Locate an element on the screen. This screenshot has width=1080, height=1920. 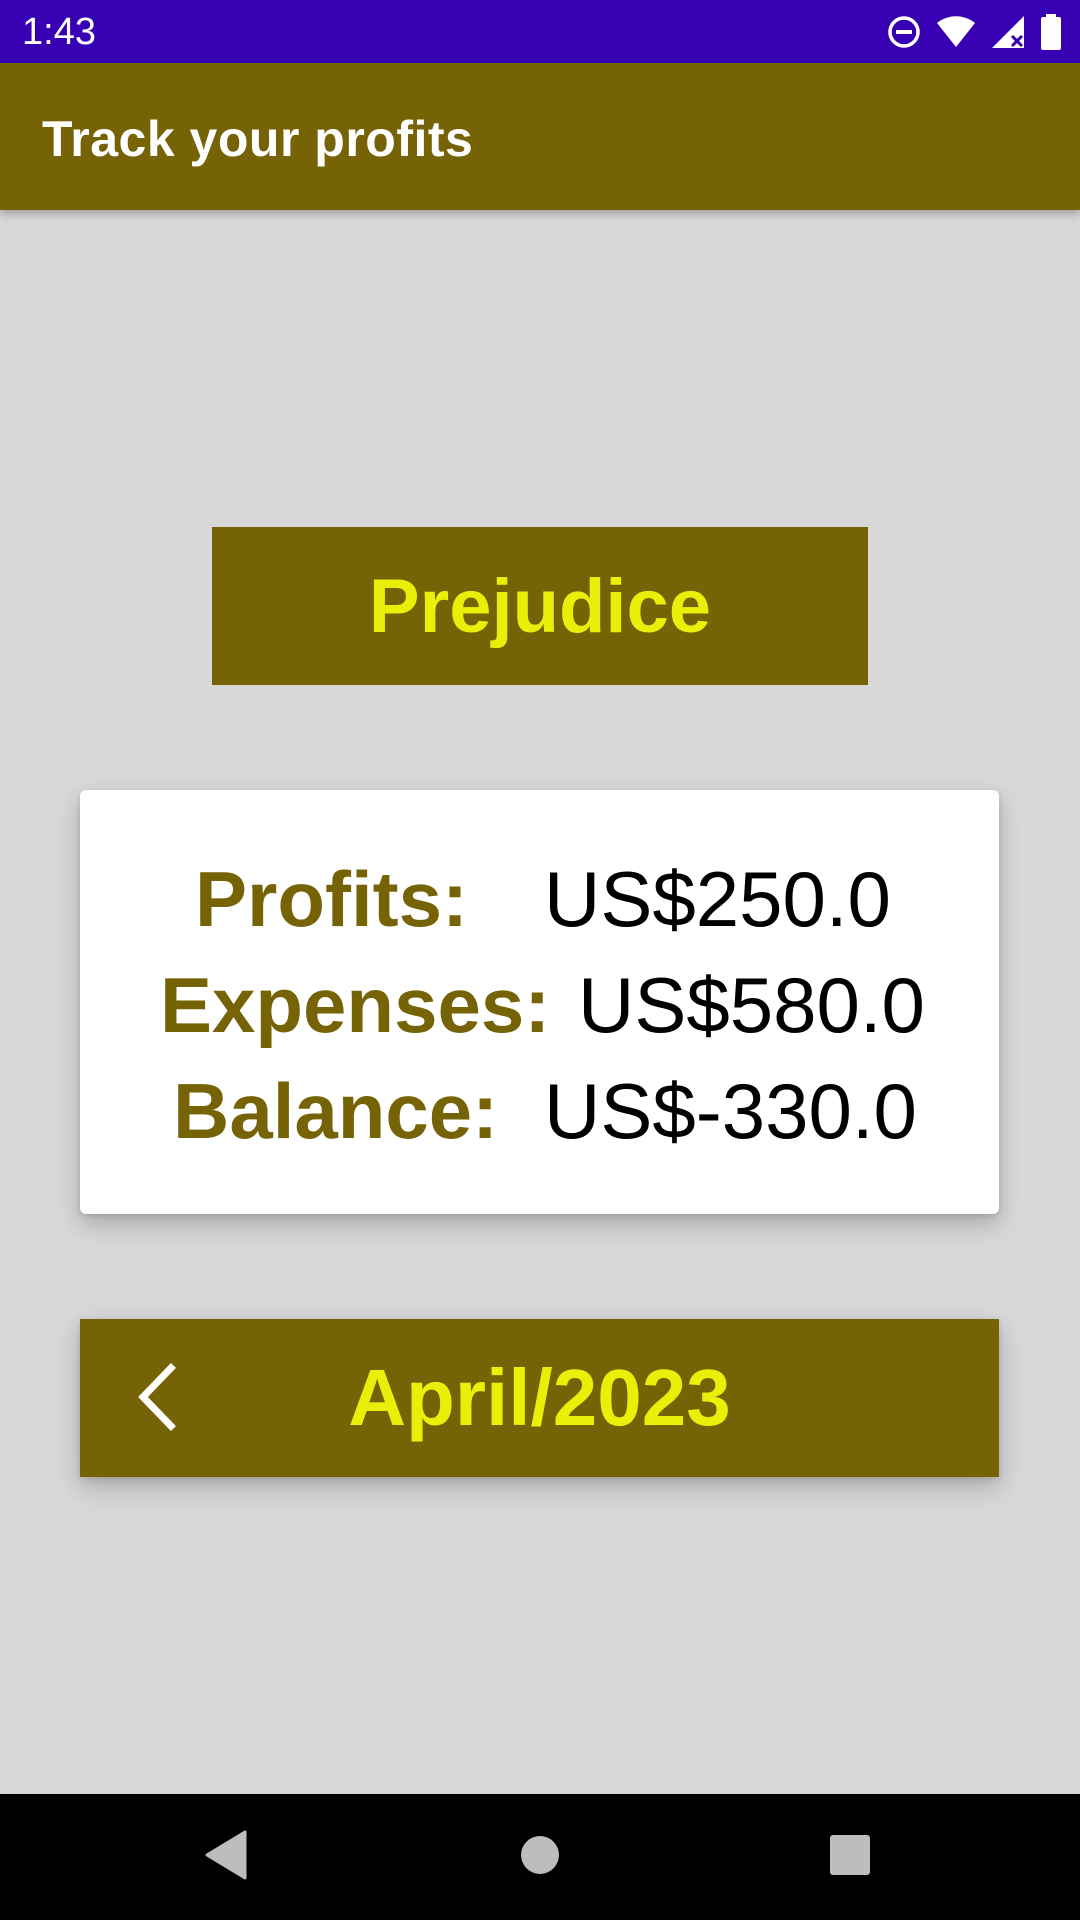
category-button: Prejudice is located at coordinates (540, 606).